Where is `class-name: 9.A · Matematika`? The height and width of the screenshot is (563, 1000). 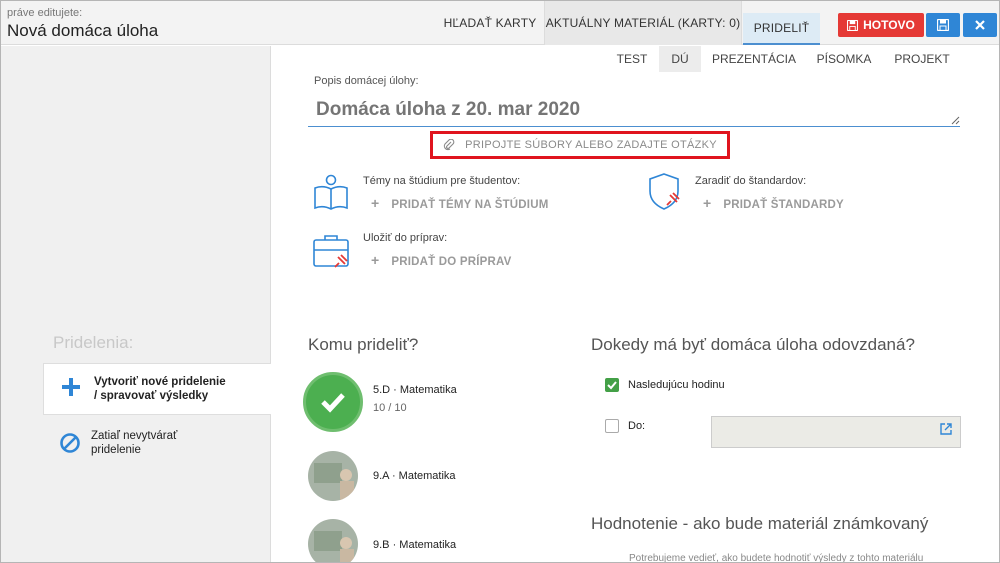 class-name: 9.A · Matematika is located at coordinates (414, 476).